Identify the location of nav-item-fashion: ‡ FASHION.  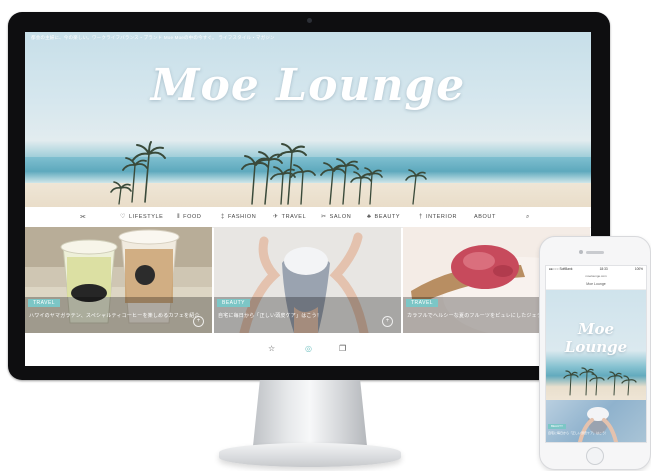
(238, 217).